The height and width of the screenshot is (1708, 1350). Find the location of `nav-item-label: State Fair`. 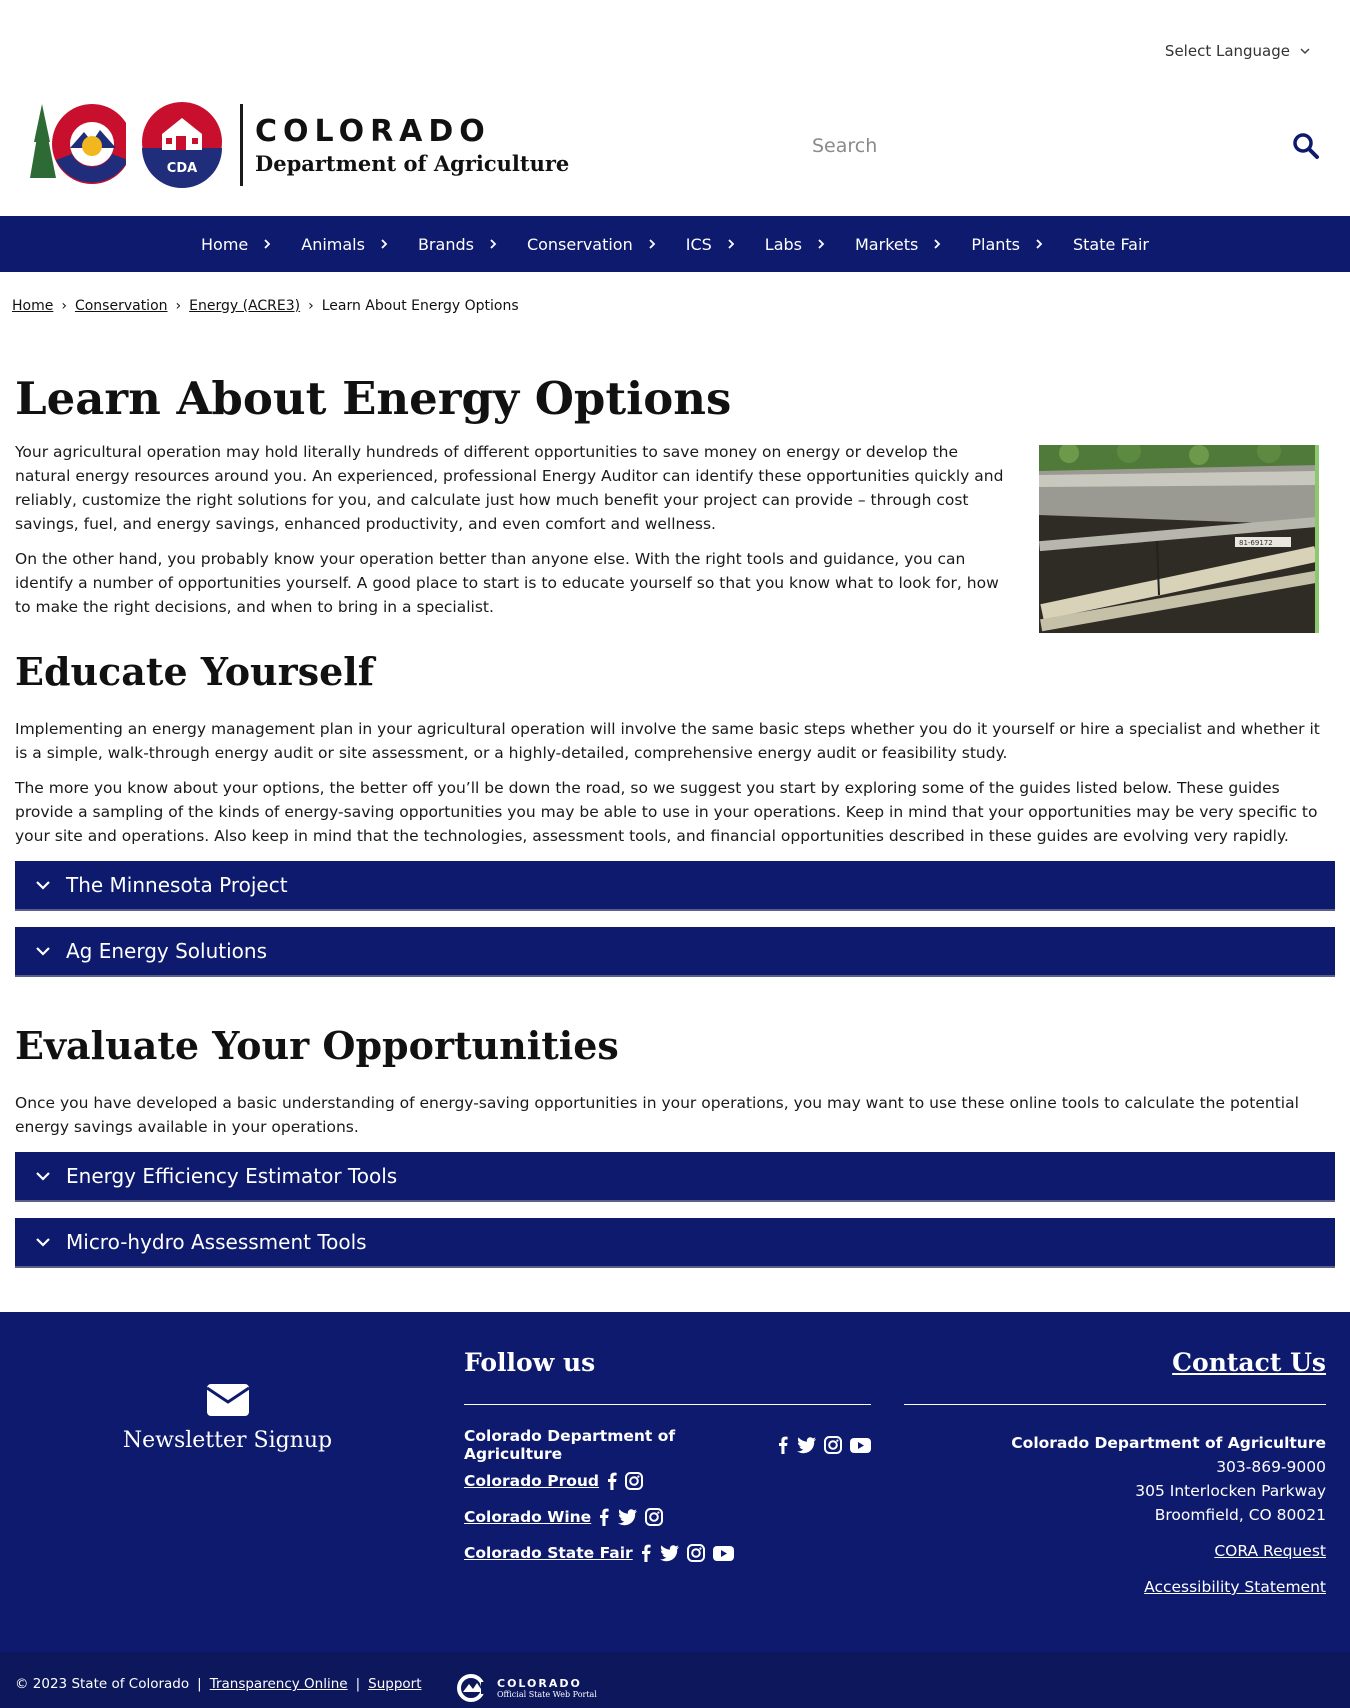

nav-item-label: State Fair is located at coordinates (1111, 244).